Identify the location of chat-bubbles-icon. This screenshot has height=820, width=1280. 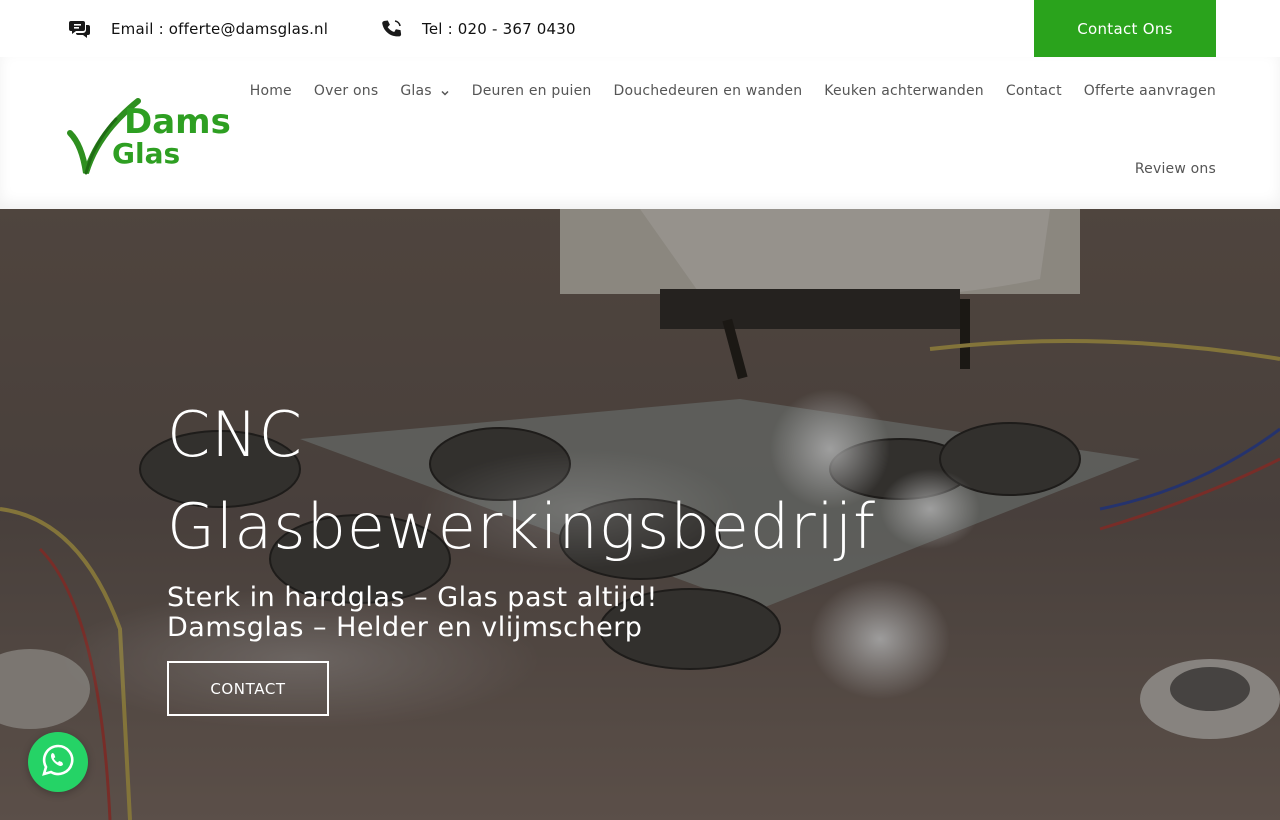
(80, 29).